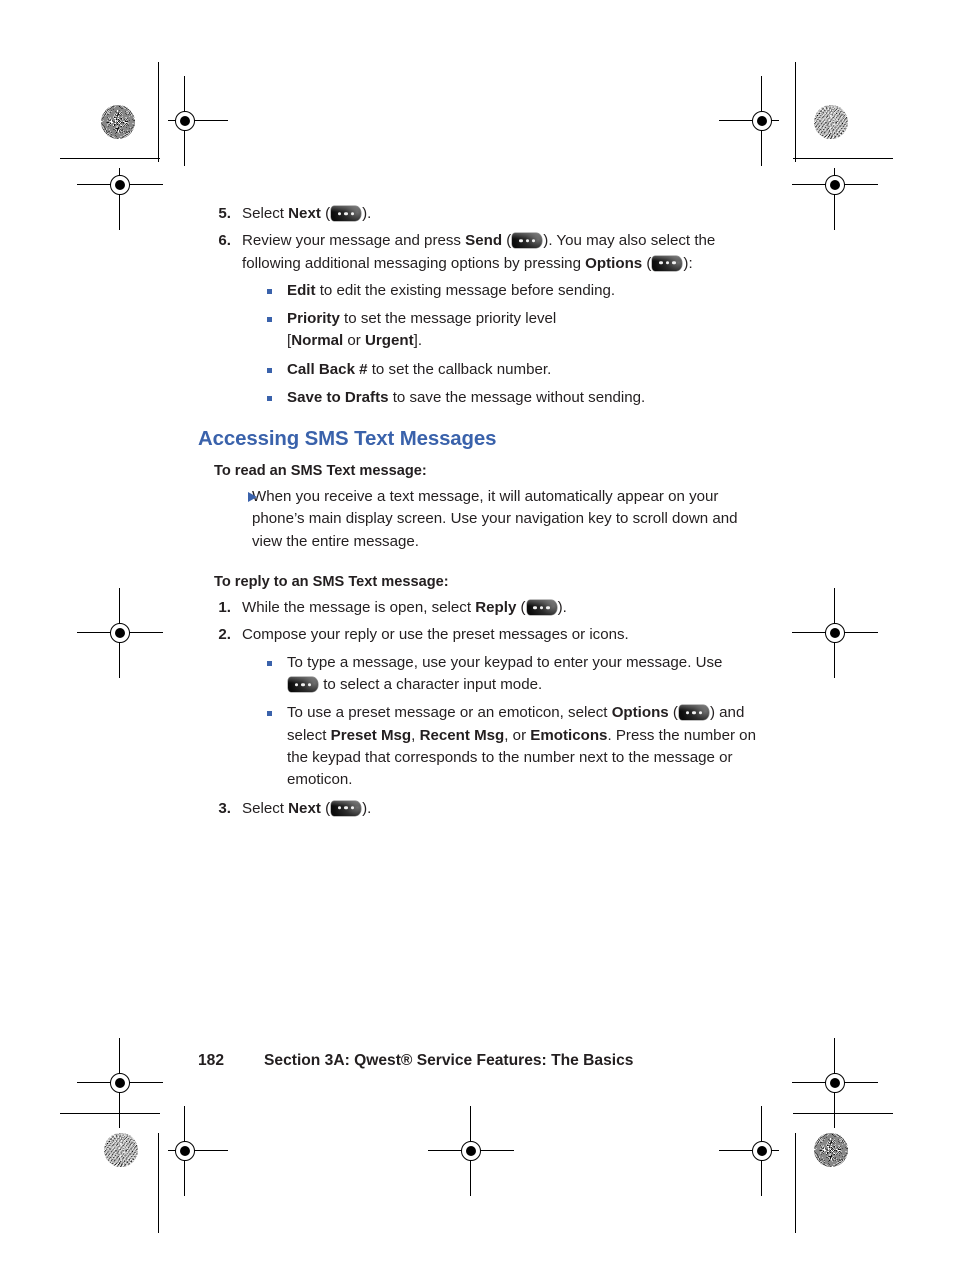 Image resolution: width=954 pixels, height=1272 pixels. I want to click on read-sms-lead-in: To read an SMS Text message:, so click(320, 470).